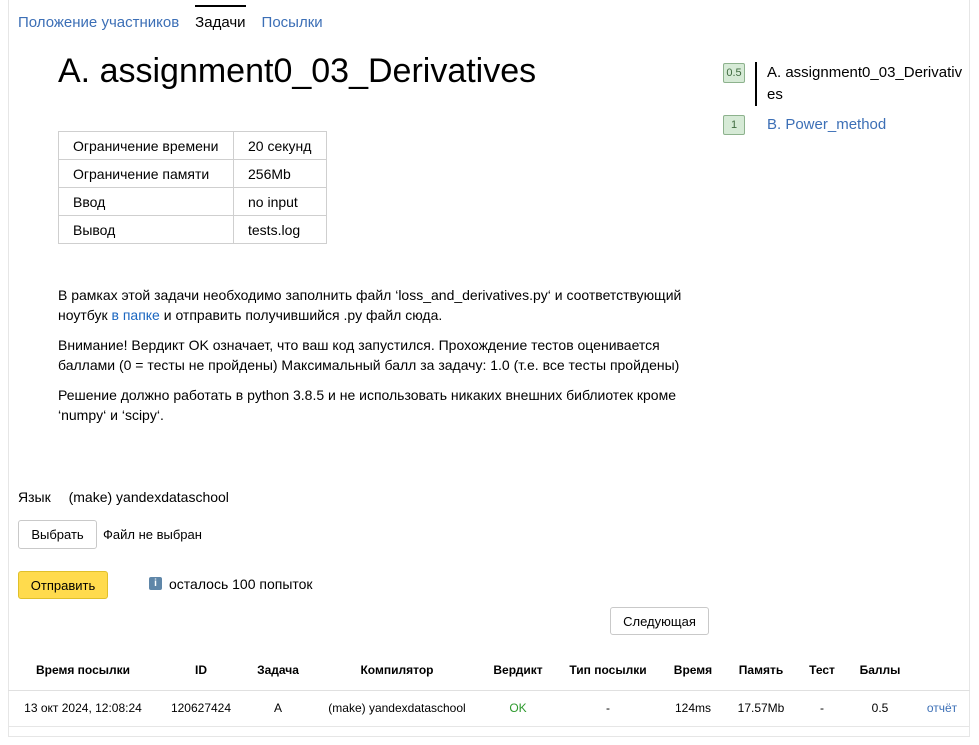 Image resolution: width=979 pixels, height=745 pixels. I want to click on language-label: Язык, so click(34, 497).